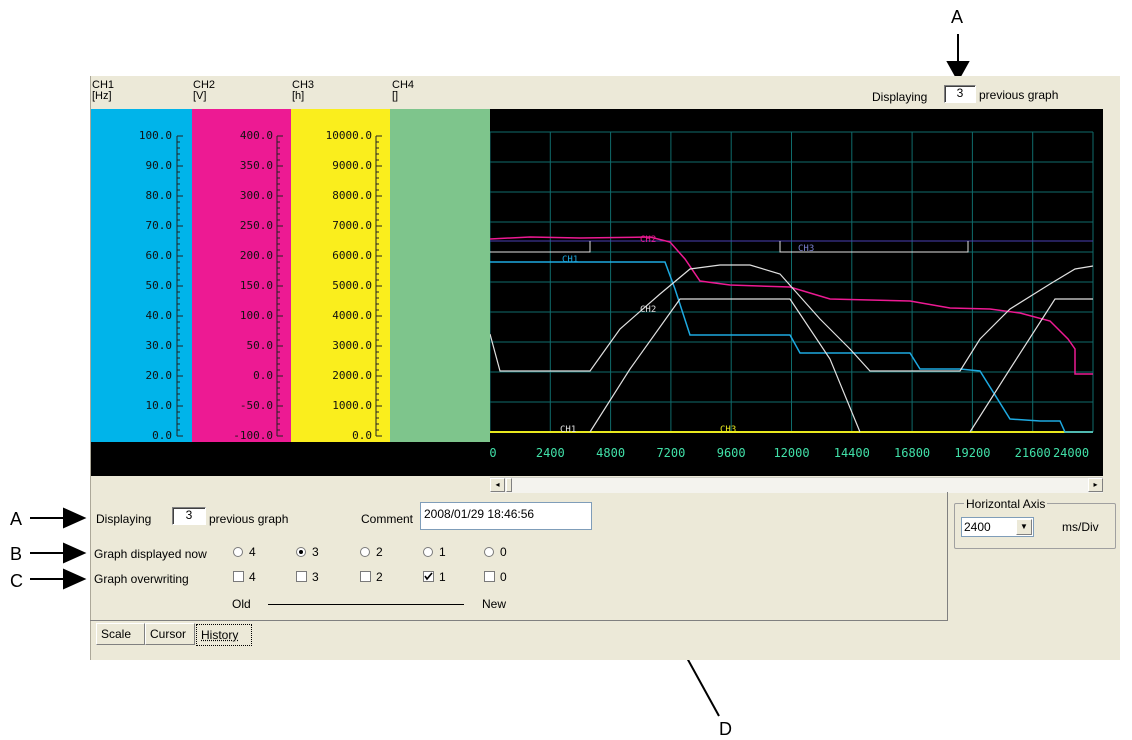 The width and height of the screenshot is (1132, 740). I want to click on horizontal-axis-select: 2400 ▼, so click(997, 527).